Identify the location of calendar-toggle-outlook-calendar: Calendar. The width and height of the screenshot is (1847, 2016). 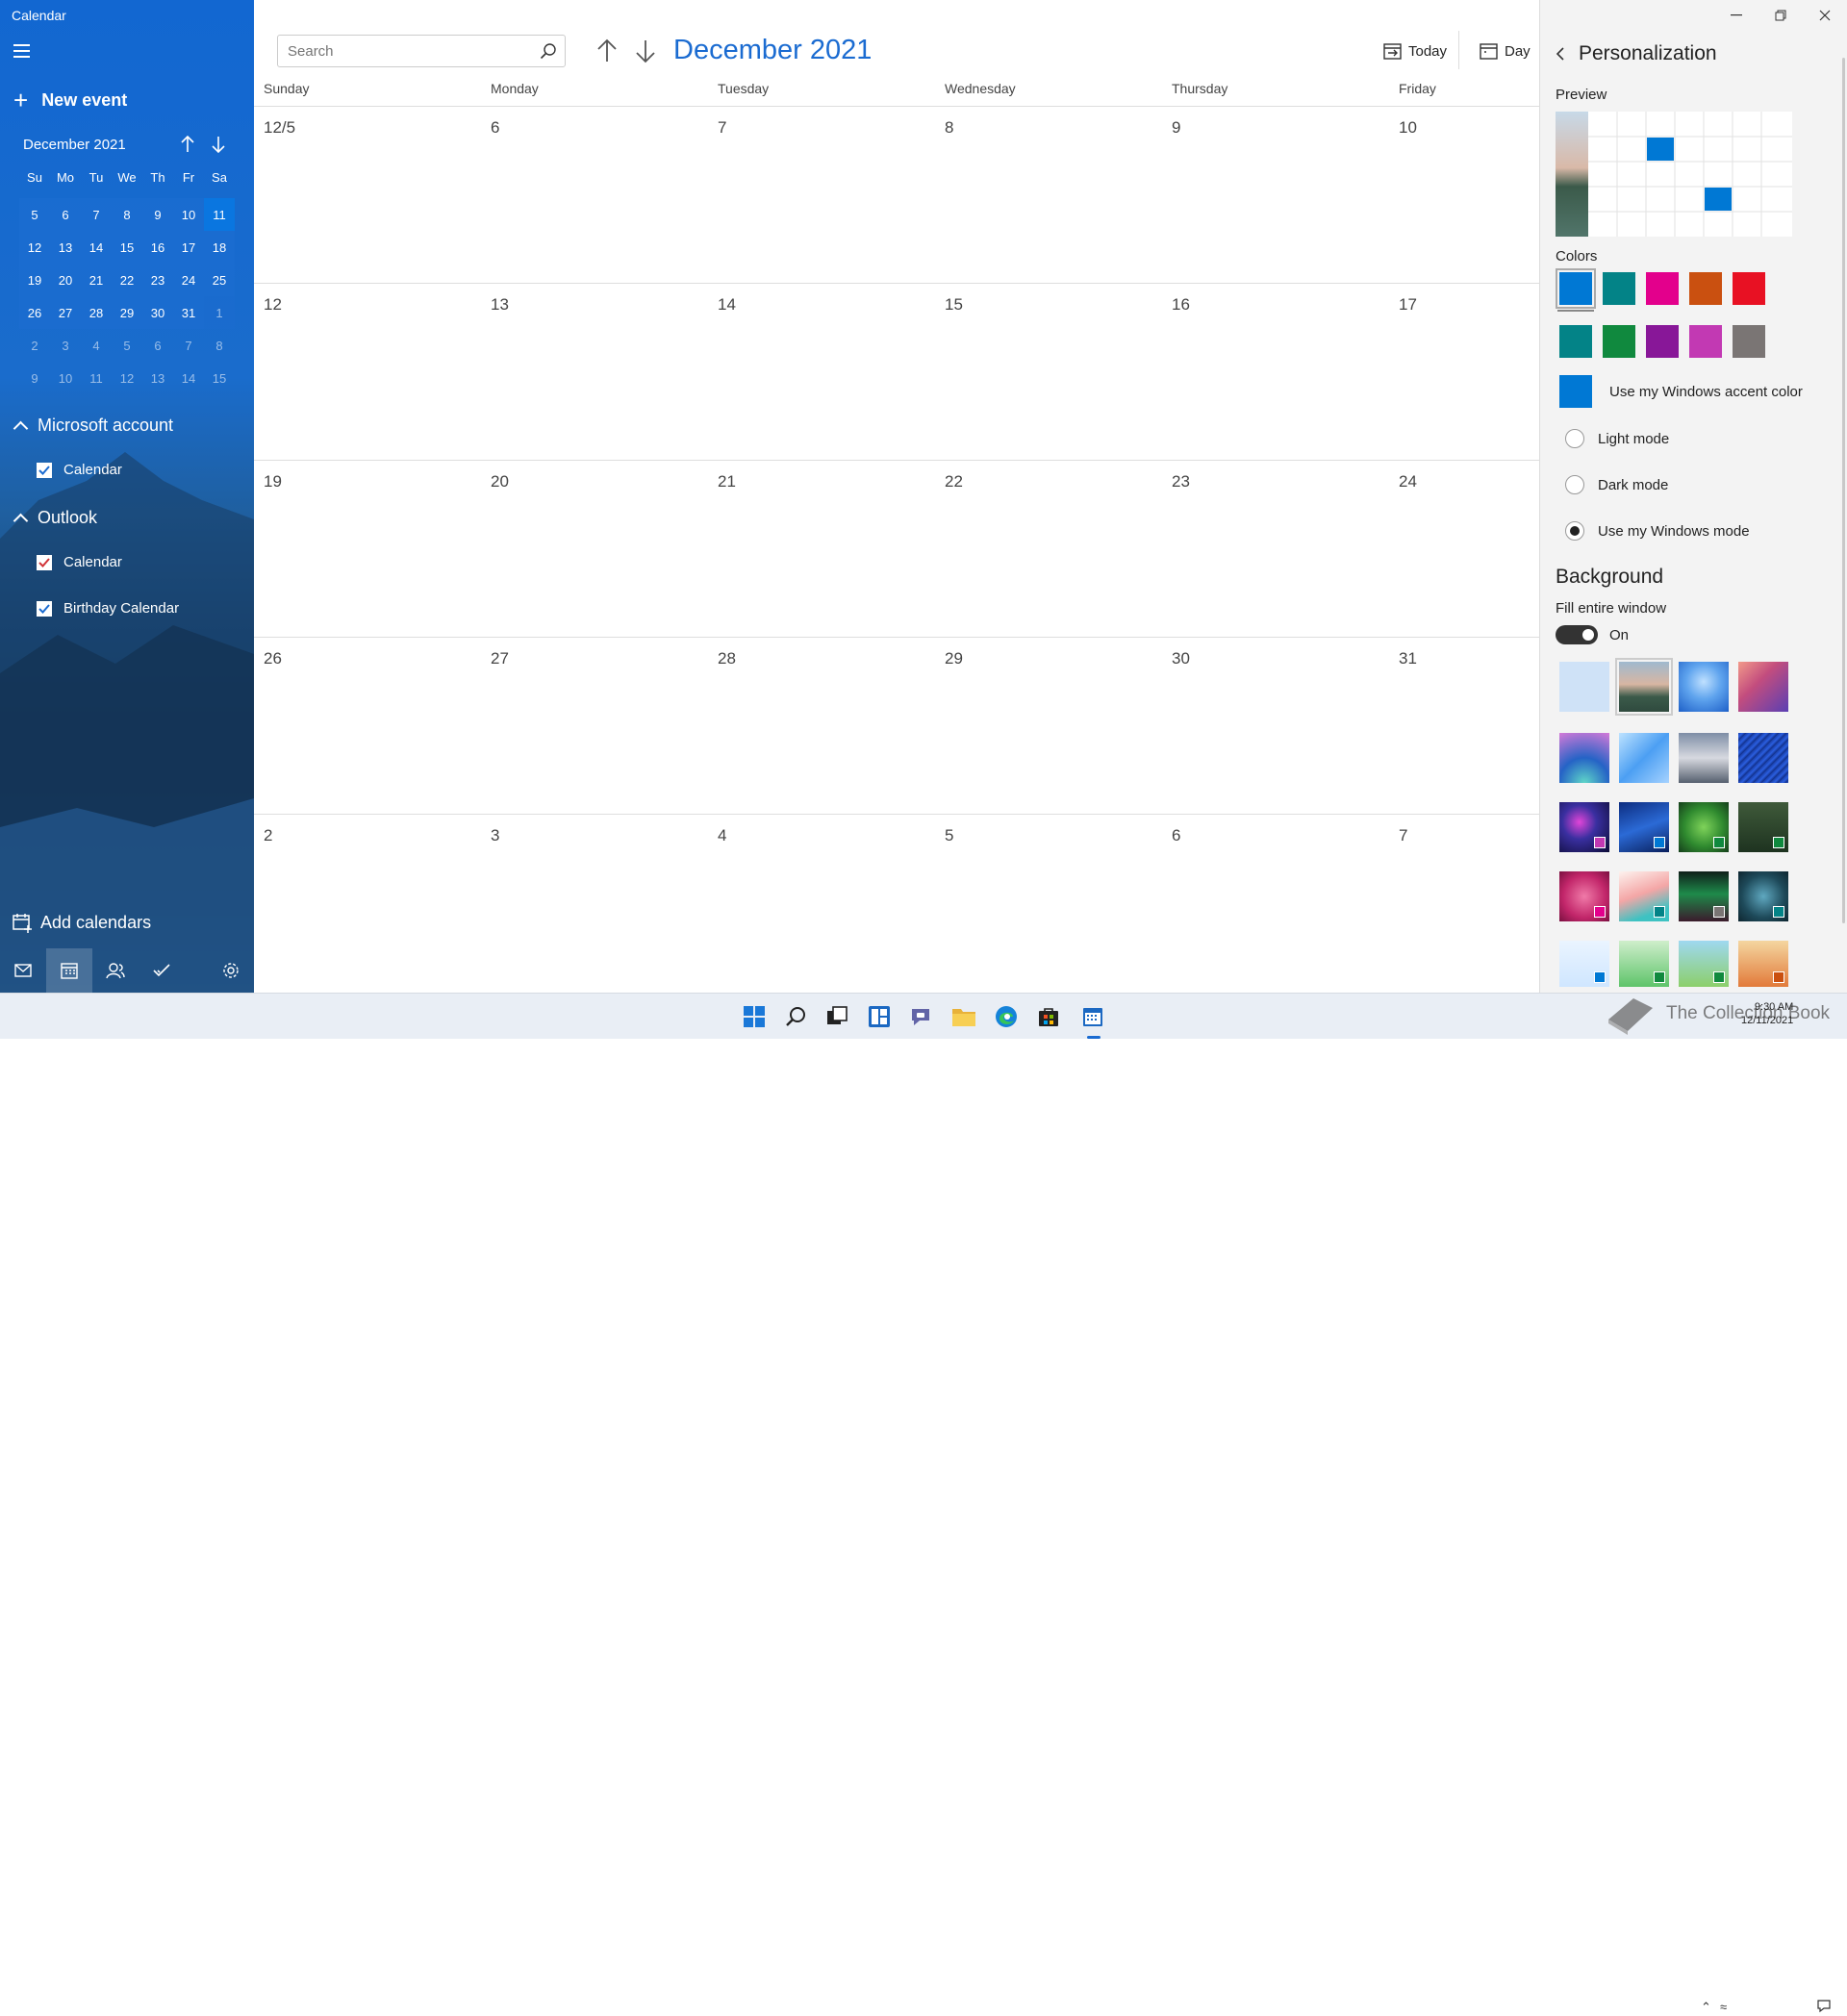
(80, 562).